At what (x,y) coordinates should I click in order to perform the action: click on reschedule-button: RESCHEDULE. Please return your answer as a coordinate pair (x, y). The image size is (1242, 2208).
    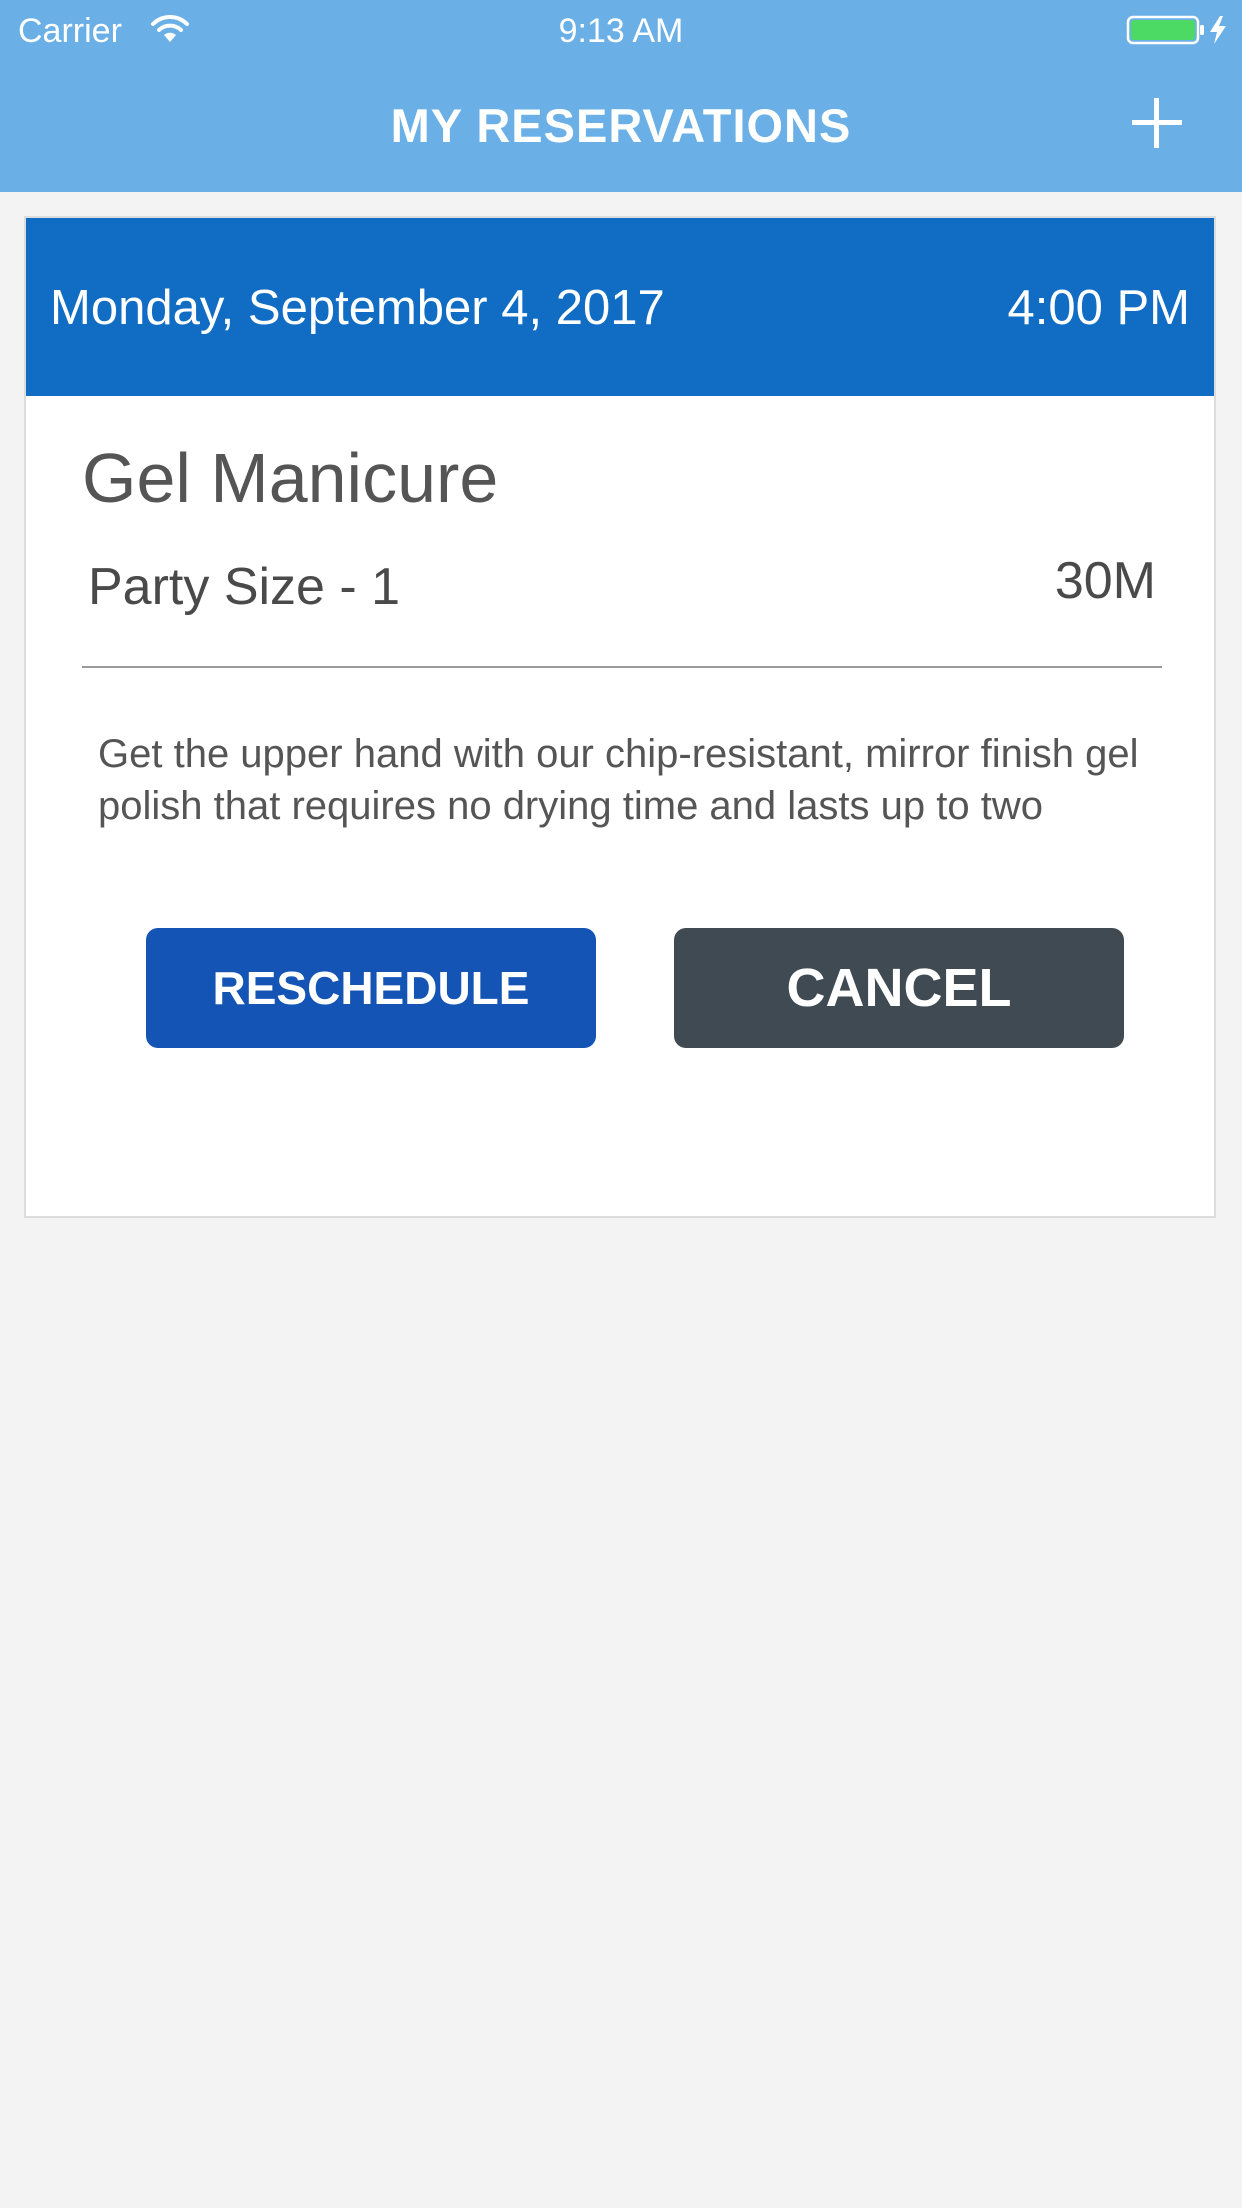
    Looking at the image, I should click on (371, 988).